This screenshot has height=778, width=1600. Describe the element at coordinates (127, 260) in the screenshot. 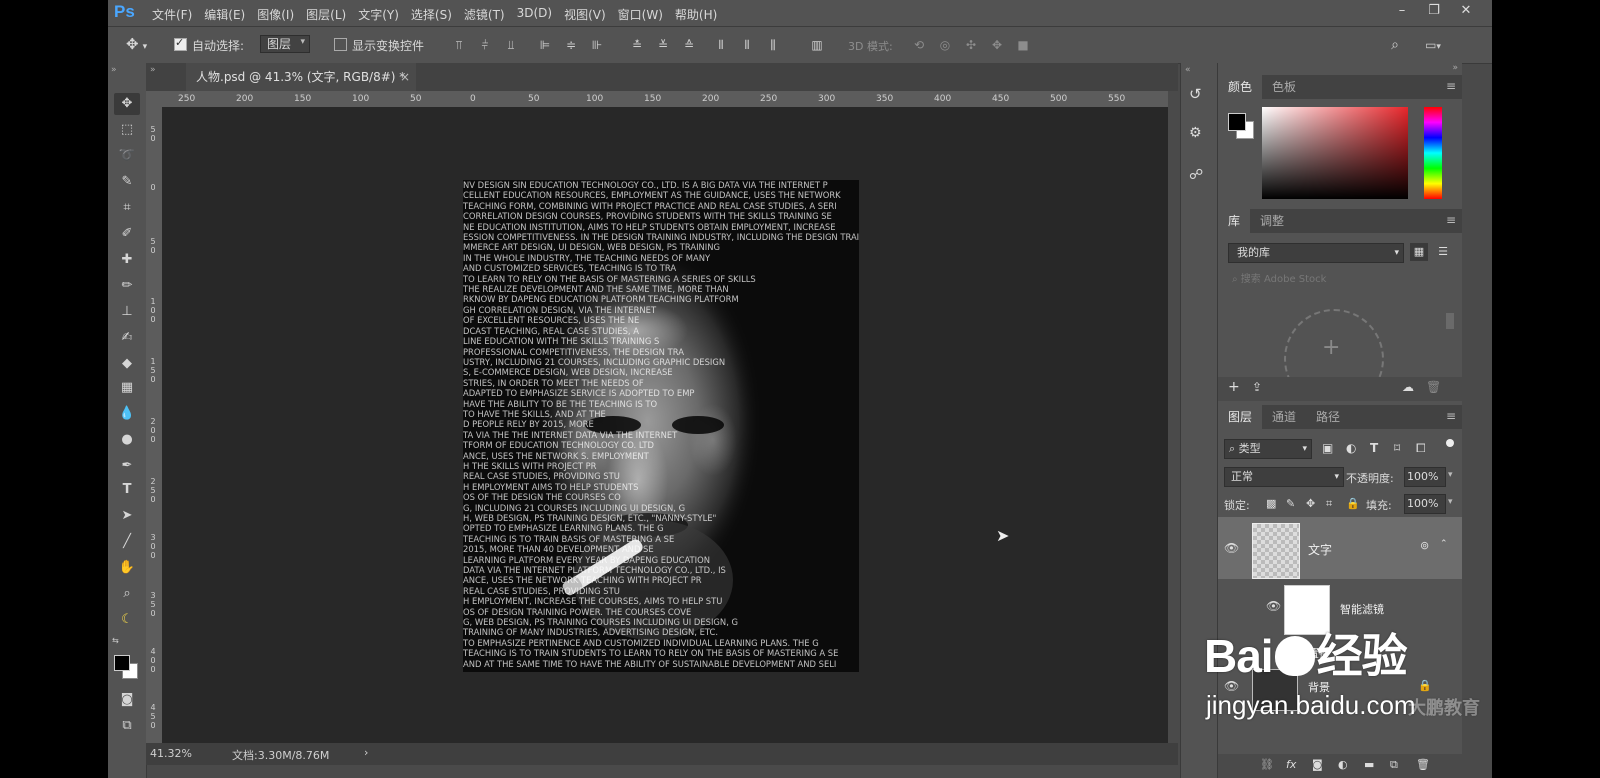

I see `healing-tool: ✚` at that location.